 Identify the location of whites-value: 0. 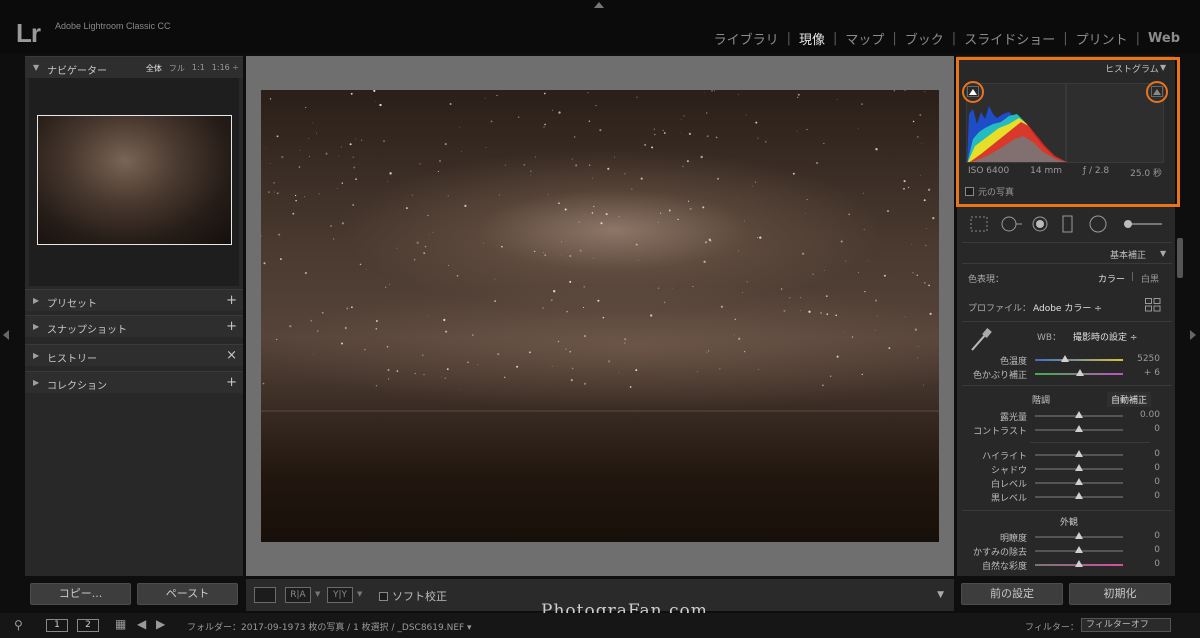
(1157, 482).